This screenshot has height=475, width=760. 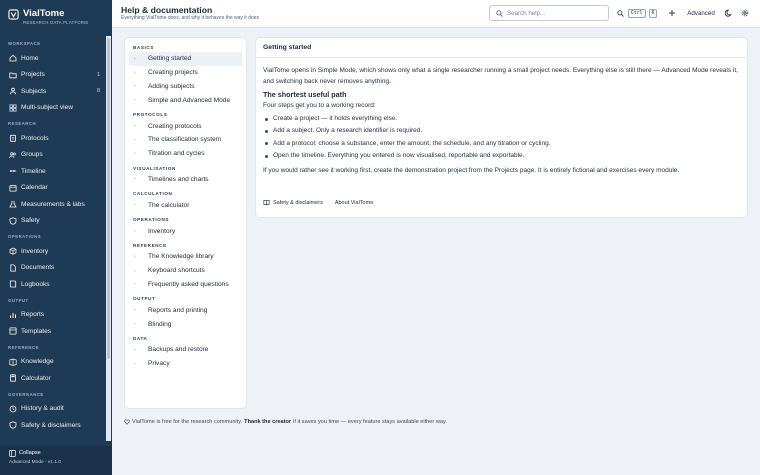 I want to click on sidebar-item-label: Inventory, so click(x=35, y=251).